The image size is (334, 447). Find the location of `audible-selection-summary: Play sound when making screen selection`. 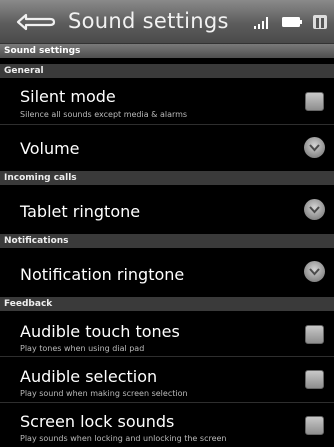

audible-selection-summary: Play sound when making screen selection is located at coordinates (104, 393).